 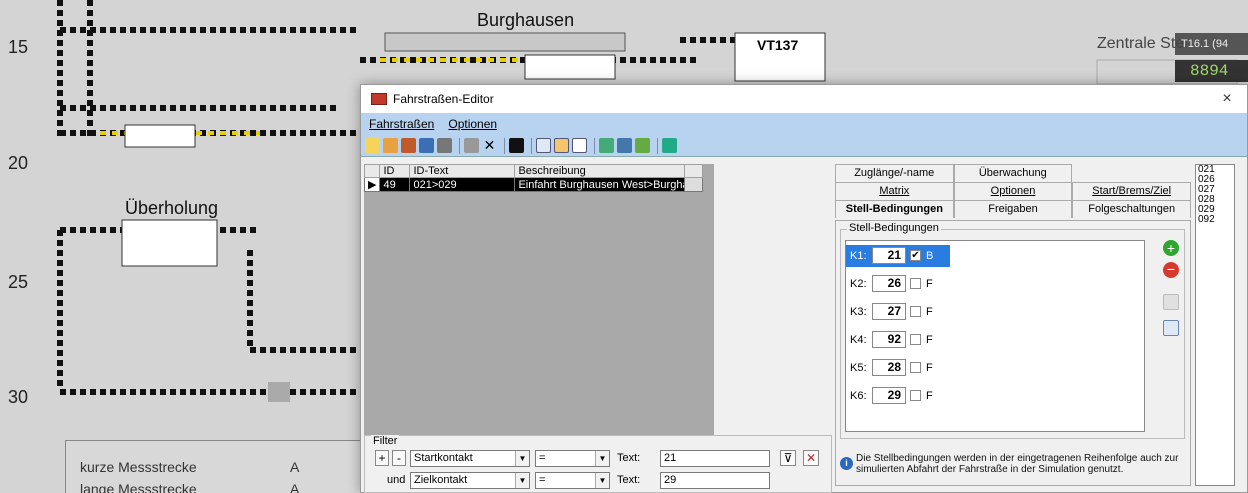 What do you see at coordinates (1205, 44) in the screenshot?
I see `status-readout: T16.1 (94` at bounding box center [1205, 44].